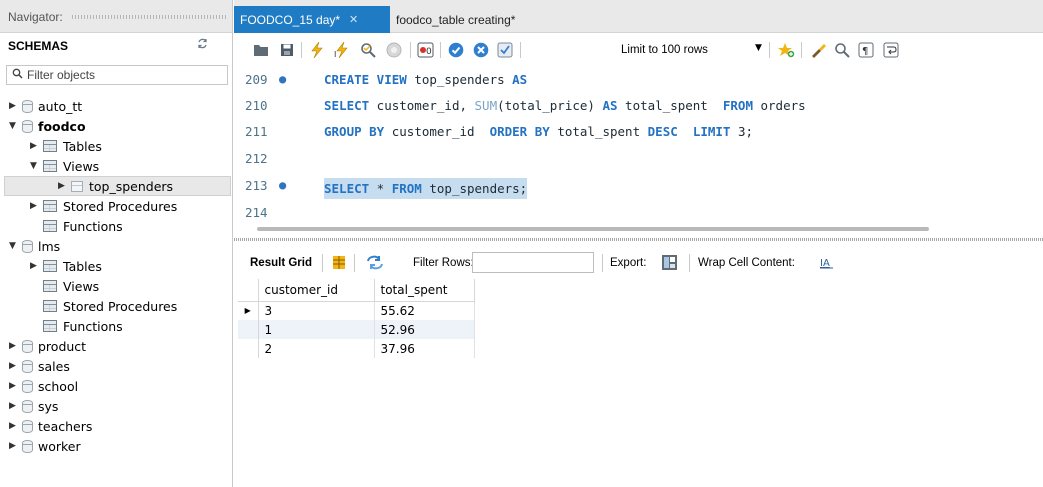 Image resolution: width=1043 pixels, height=487 pixels. What do you see at coordinates (866, 50) in the screenshot?
I see `invisible-chars-icon: ¶` at bounding box center [866, 50].